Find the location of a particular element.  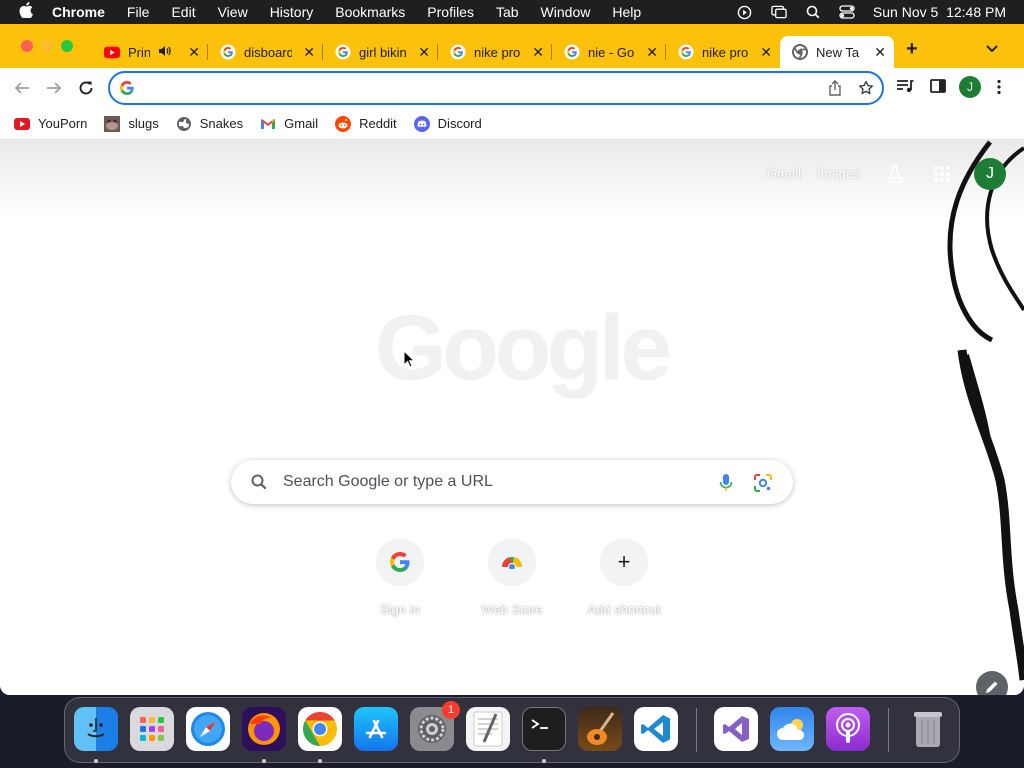

address-bar is located at coordinates (496, 88).